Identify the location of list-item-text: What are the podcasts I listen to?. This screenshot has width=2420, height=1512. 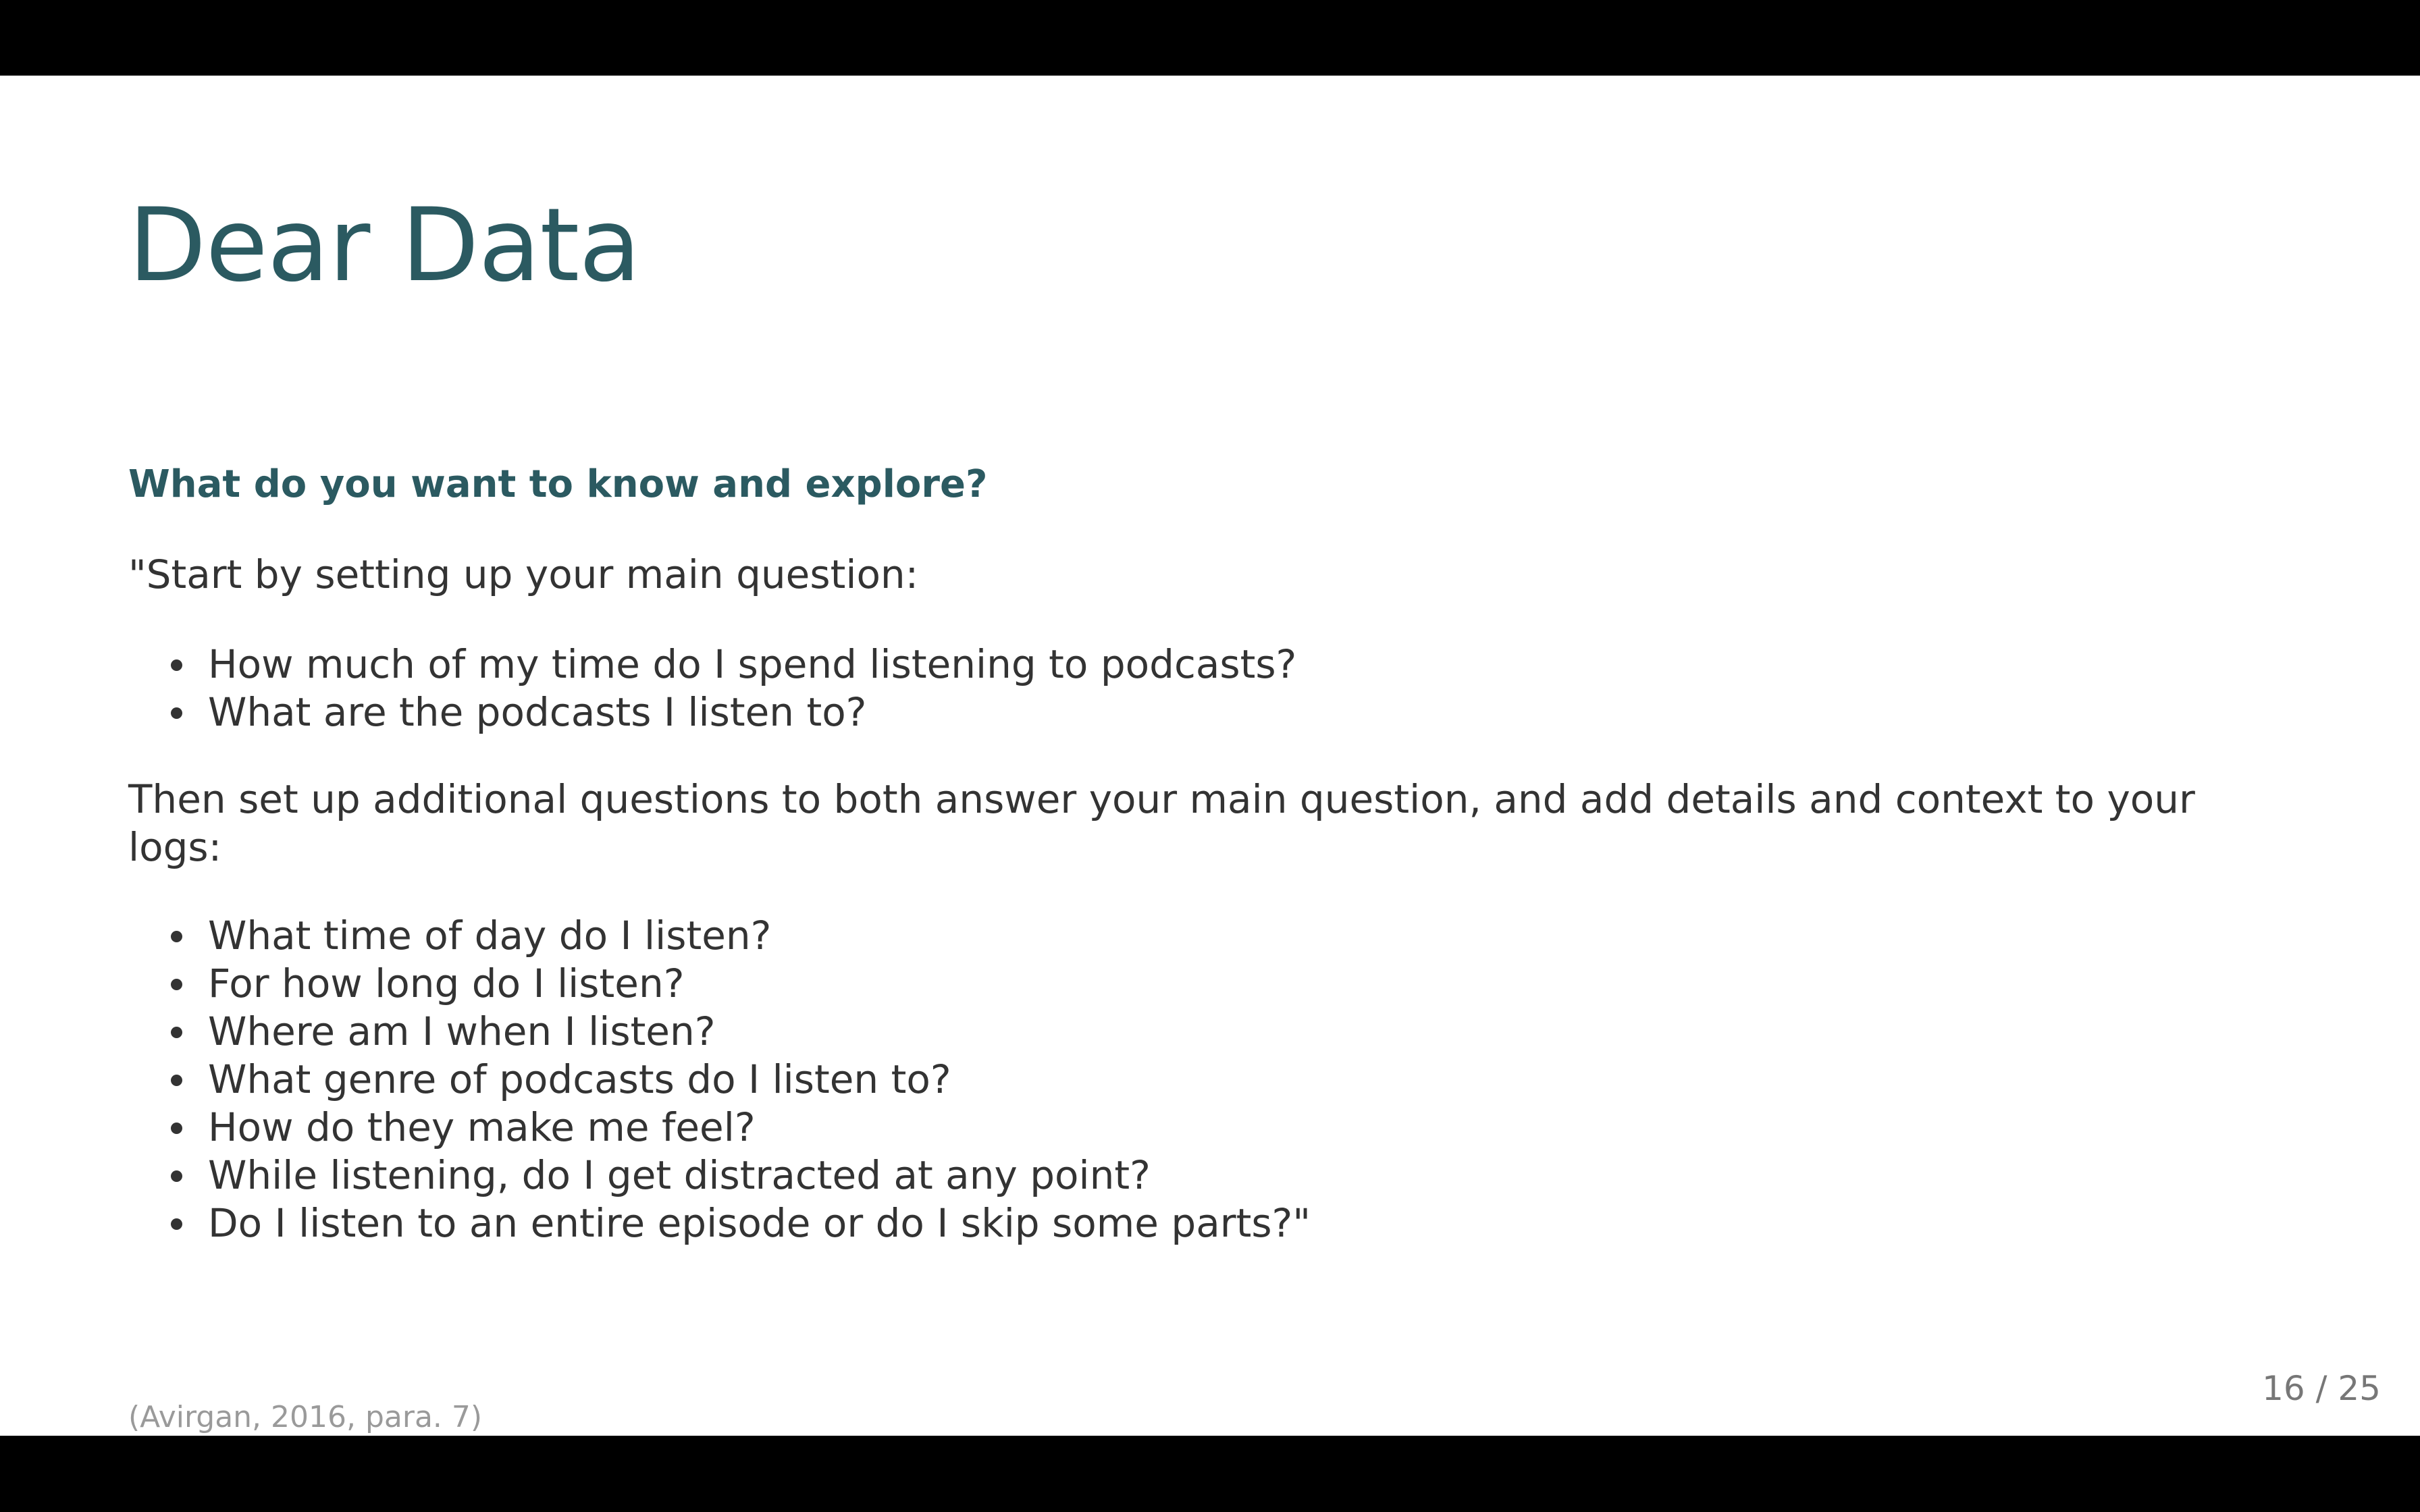
(537, 712).